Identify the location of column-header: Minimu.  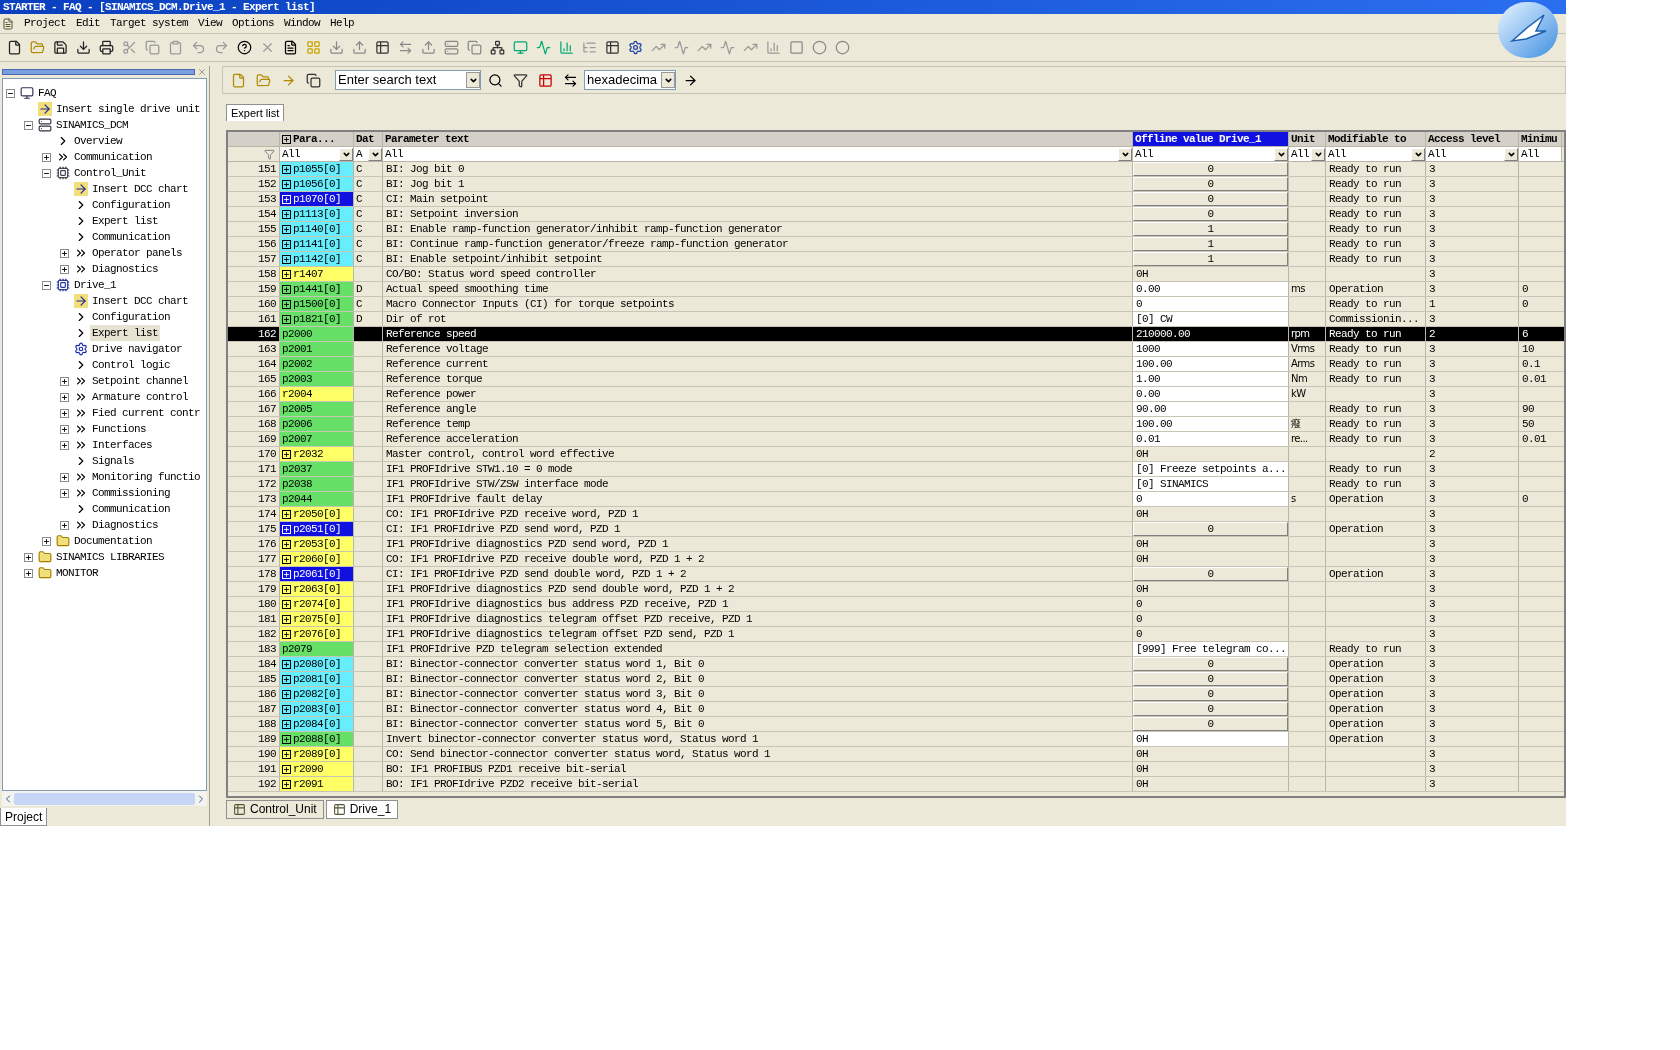
(1540, 139).